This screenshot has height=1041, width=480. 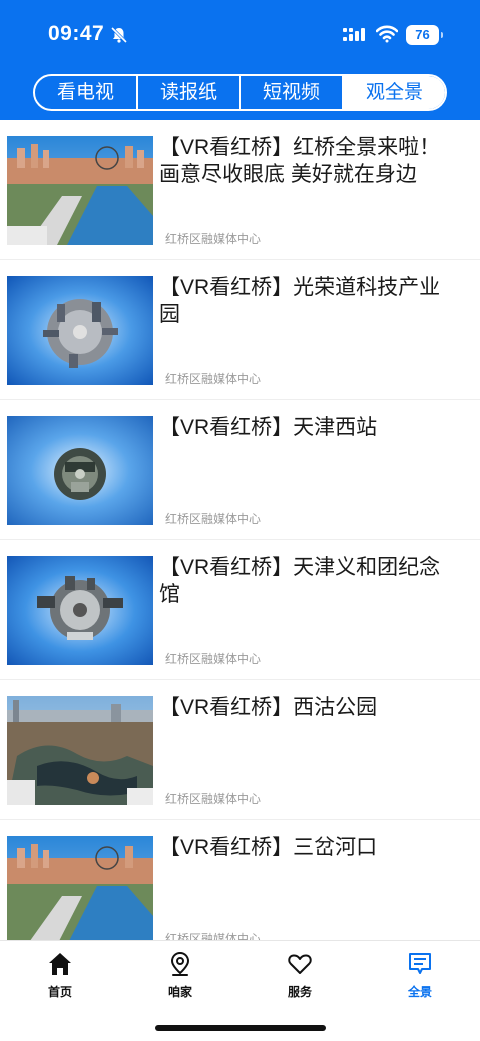 I want to click on heart-icon, so click(x=300, y=964).